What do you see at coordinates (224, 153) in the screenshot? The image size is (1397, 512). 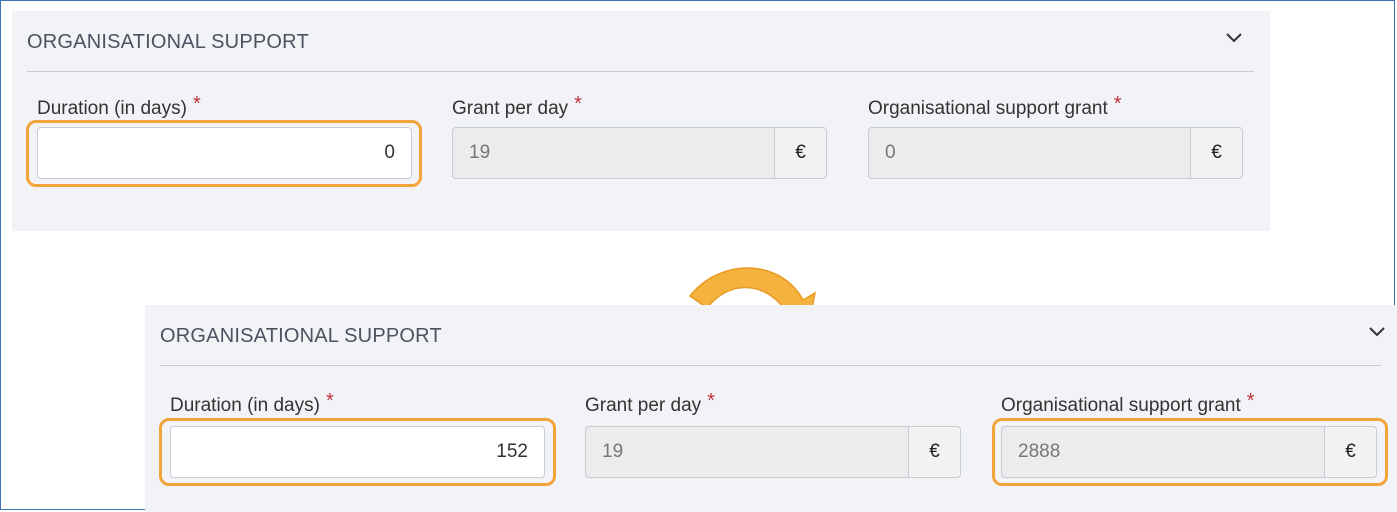 I see `duration-input: 0` at bounding box center [224, 153].